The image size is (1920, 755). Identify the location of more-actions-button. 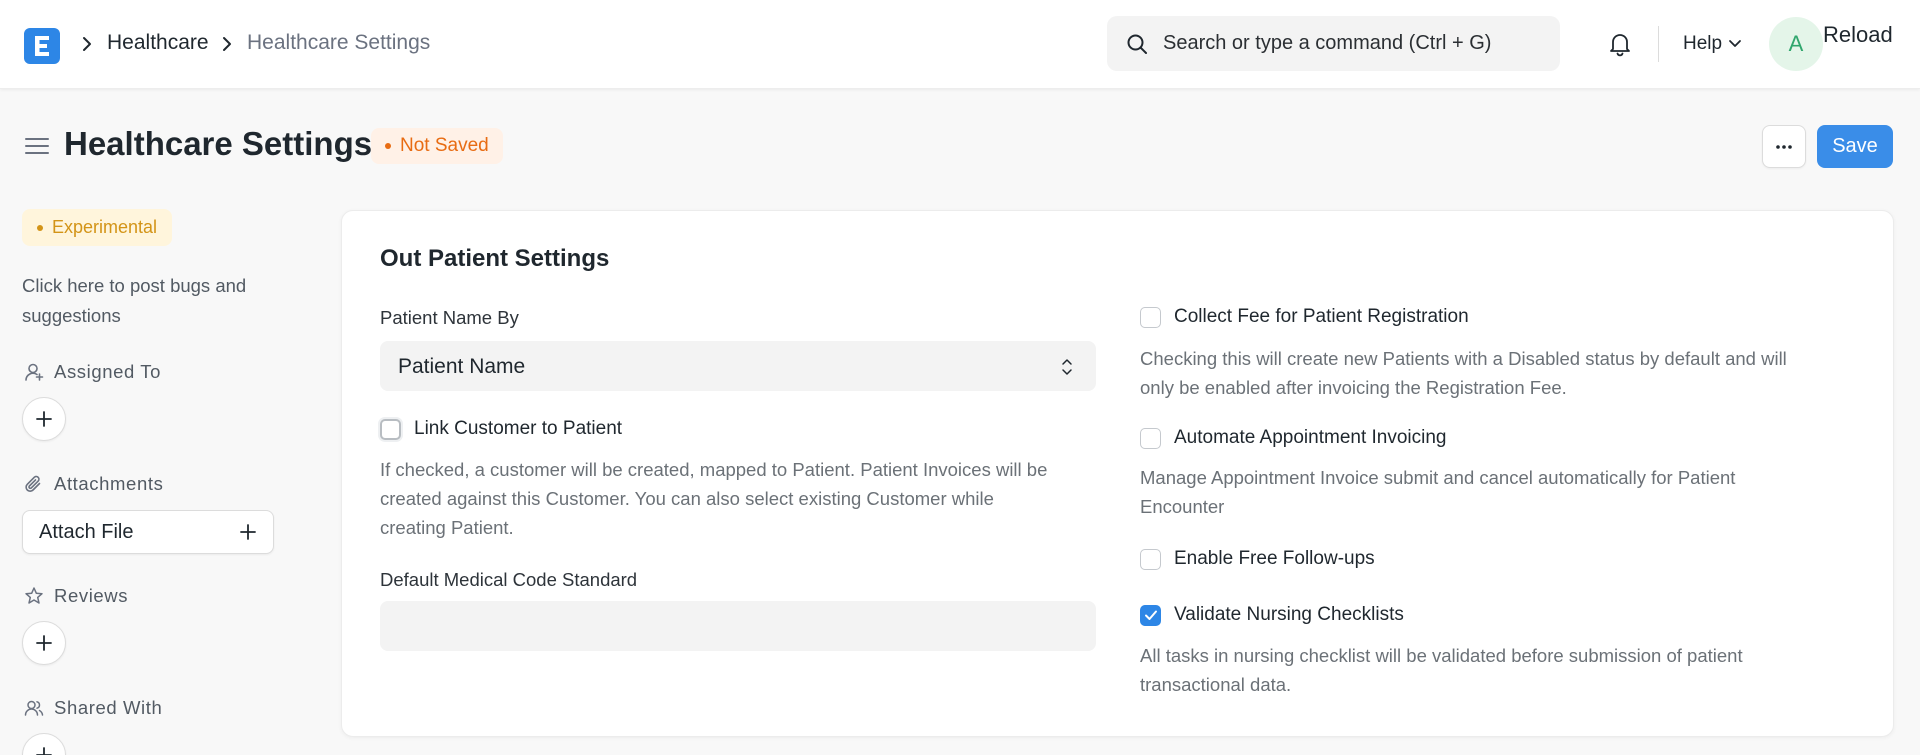
(1784, 146).